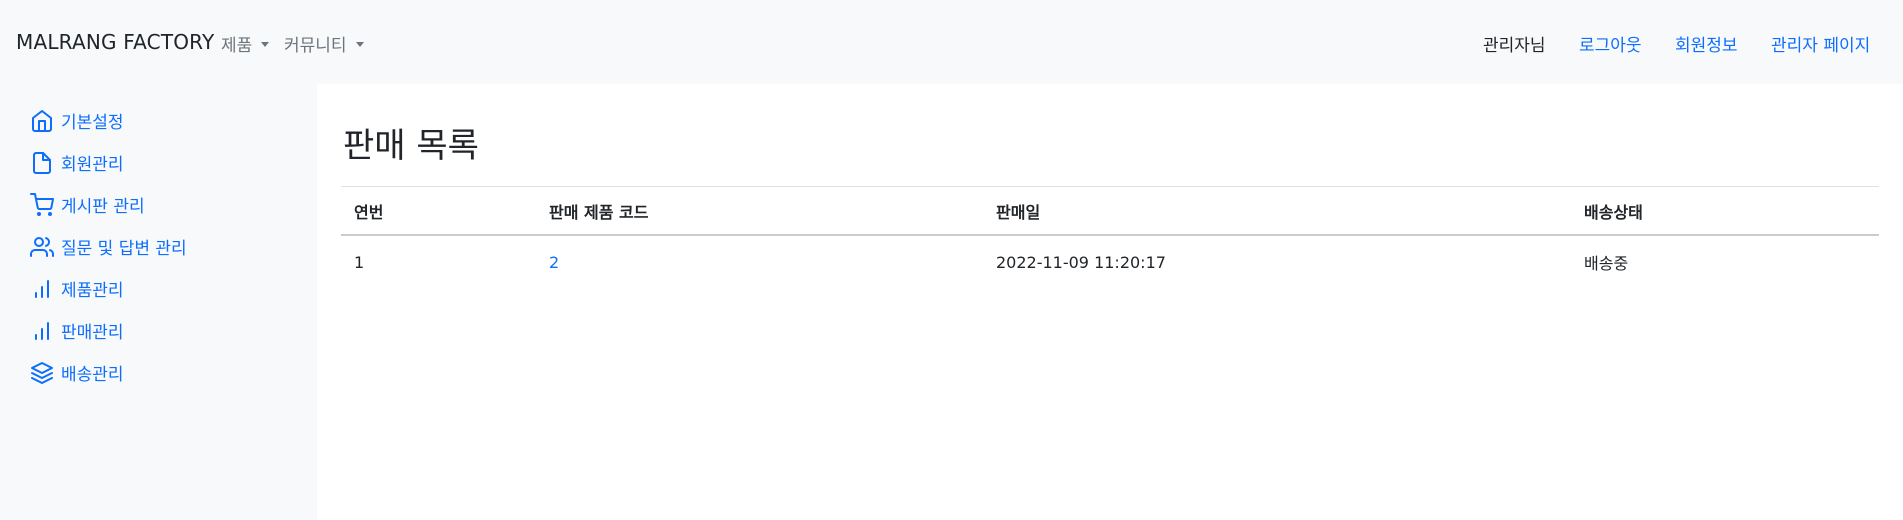  What do you see at coordinates (42, 120) in the screenshot?
I see `home-icon` at bounding box center [42, 120].